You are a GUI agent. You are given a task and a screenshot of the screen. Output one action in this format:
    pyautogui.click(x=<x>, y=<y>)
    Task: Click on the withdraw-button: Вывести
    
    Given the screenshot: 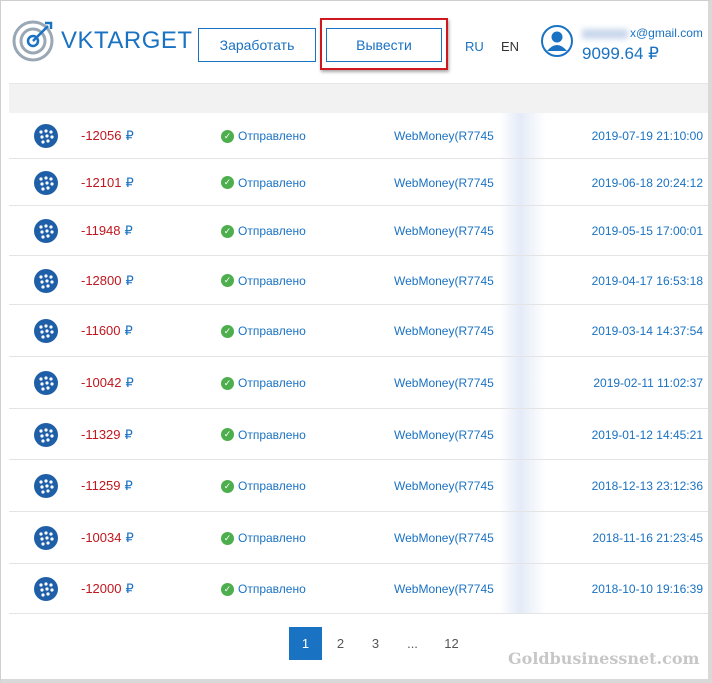 What is the action you would take?
    pyautogui.click(x=384, y=45)
    